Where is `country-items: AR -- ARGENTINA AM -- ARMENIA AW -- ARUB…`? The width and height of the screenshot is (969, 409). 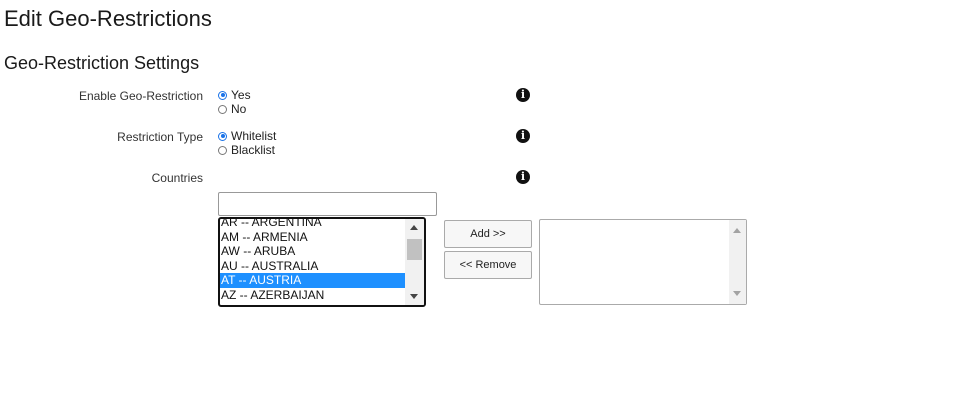
country-items: AR -- ARGENTINA AM -- ARMENIA AW -- ARUB… is located at coordinates (313, 261).